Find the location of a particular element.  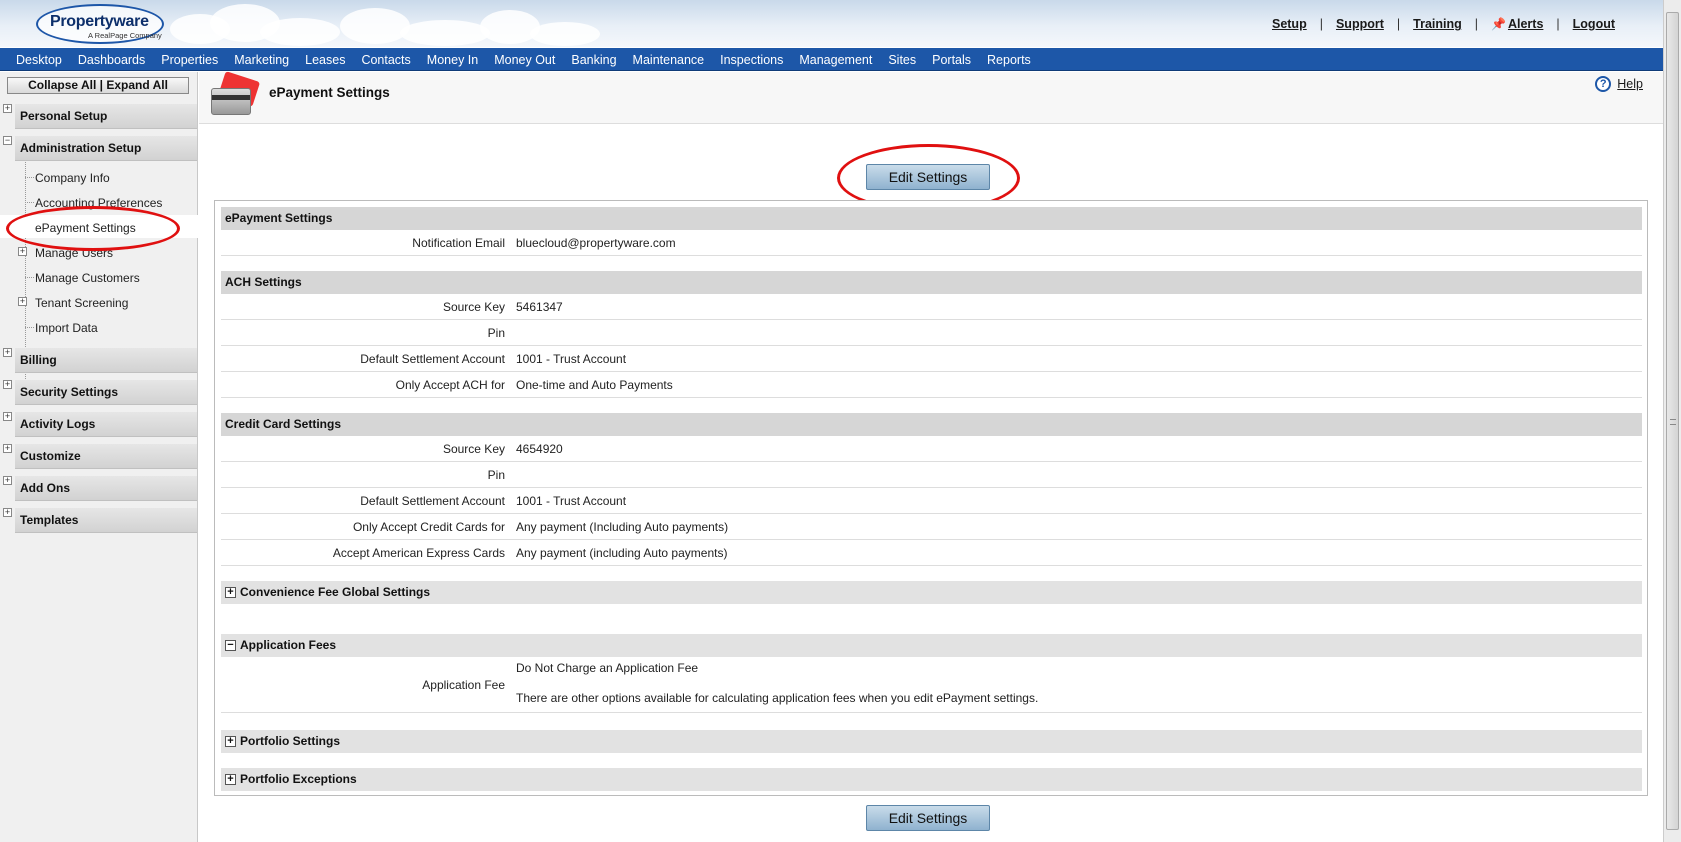

nav-sites: Sites is located at coordinates (902, 60).